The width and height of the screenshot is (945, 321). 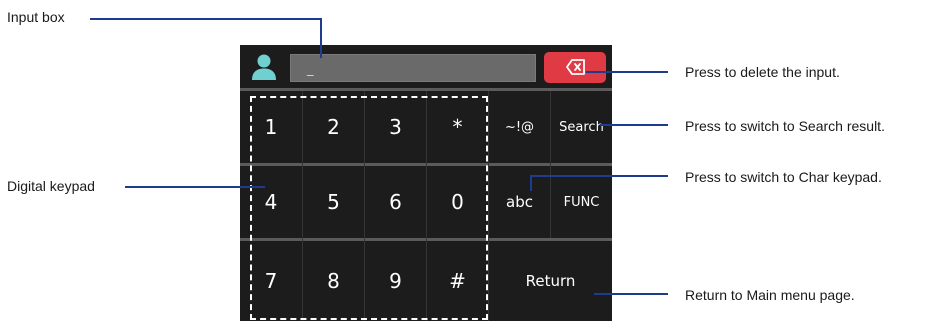 What do you see at coordinates (457, 127) in the screenshot?
I see `key-star: *` at bounding box center [457, 127].